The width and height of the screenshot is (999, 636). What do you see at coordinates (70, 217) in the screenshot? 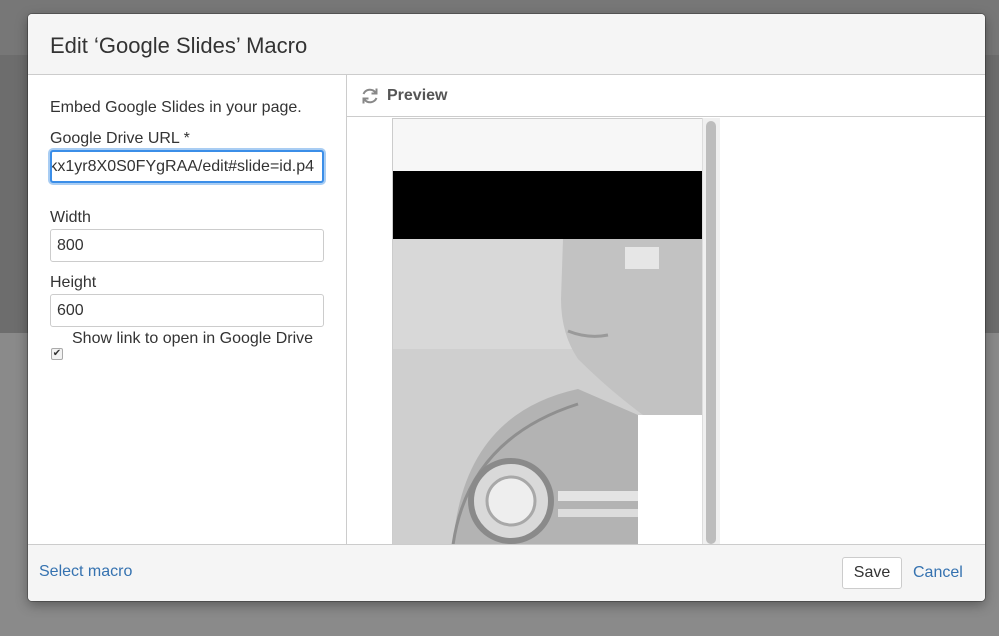
I see `width-label: Width` at bounding box center [70, 217].